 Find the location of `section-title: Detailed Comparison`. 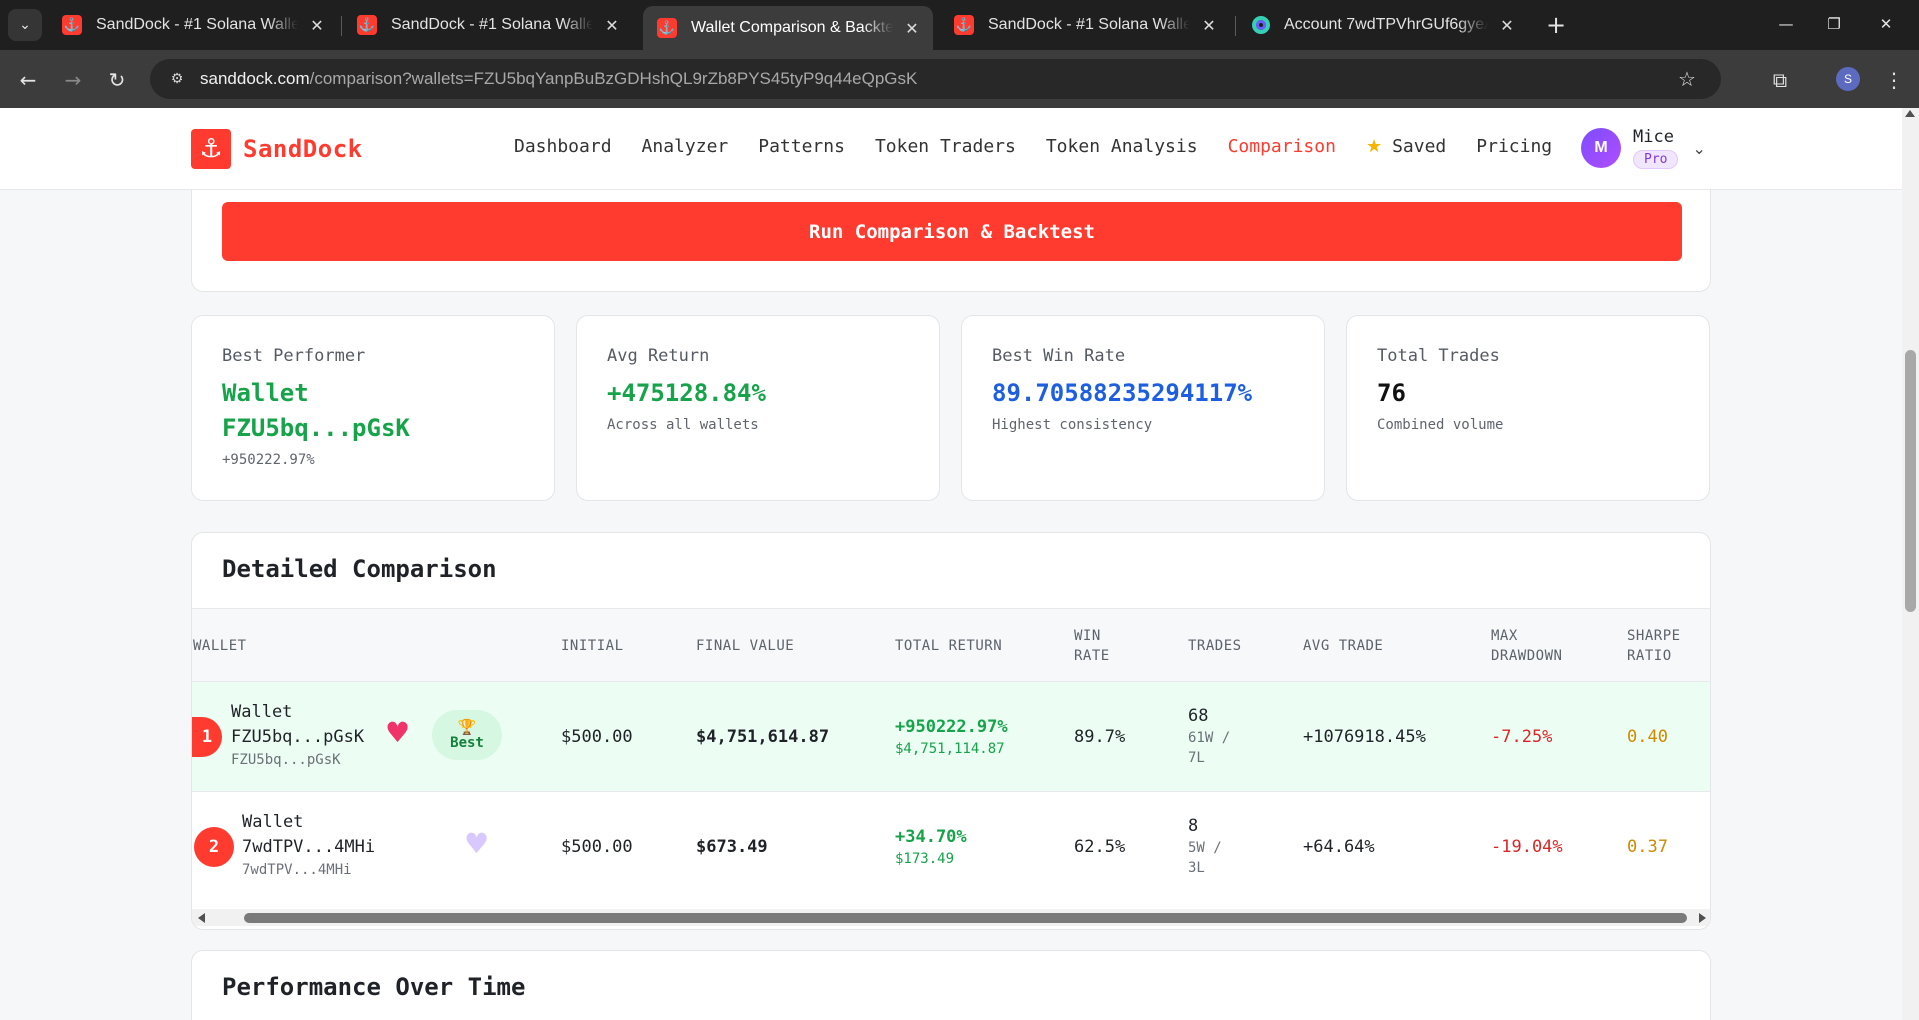

section-title: Detailed Comparison is located at coordinates (359, 569).